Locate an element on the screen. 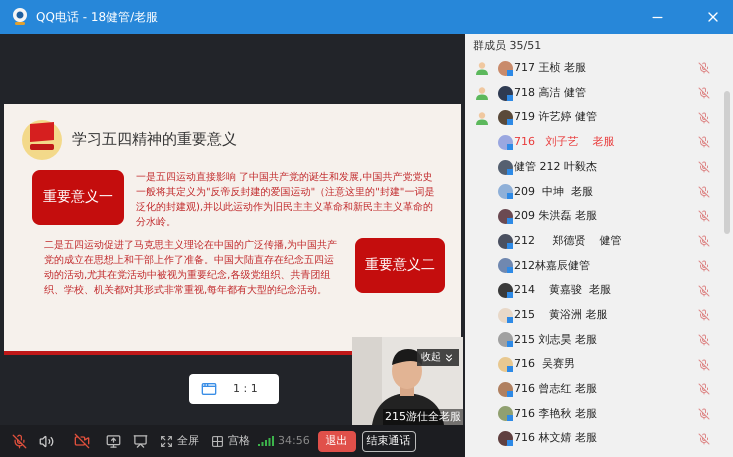 This screenshot has height=457, width=733. screen-share-icon is located at coordinates (113, 441).